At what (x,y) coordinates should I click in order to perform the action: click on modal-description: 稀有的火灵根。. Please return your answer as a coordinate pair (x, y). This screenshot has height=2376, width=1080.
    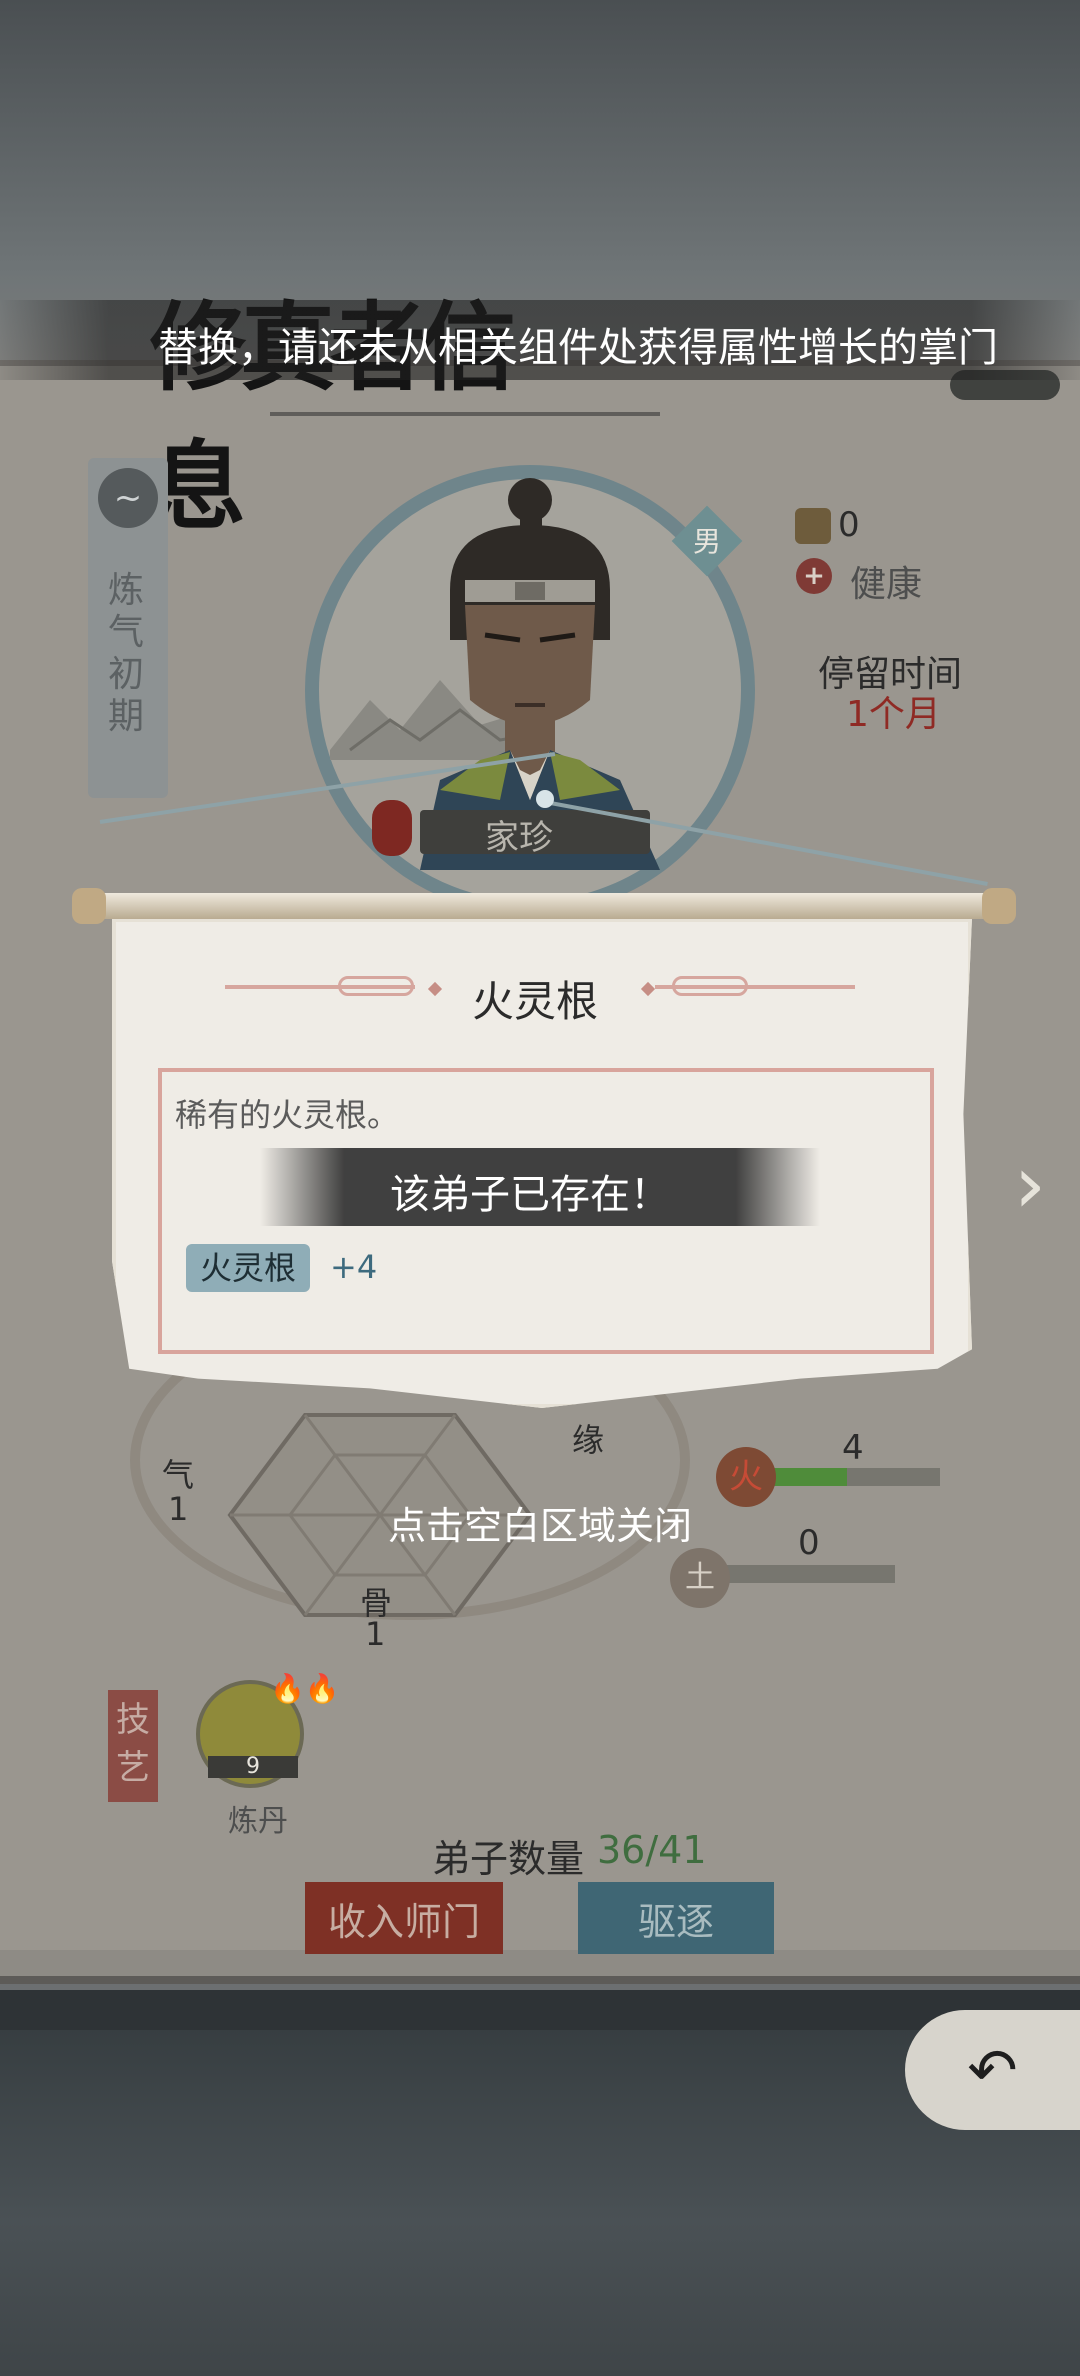
    Looking at the image, I should click on (287, 1115).